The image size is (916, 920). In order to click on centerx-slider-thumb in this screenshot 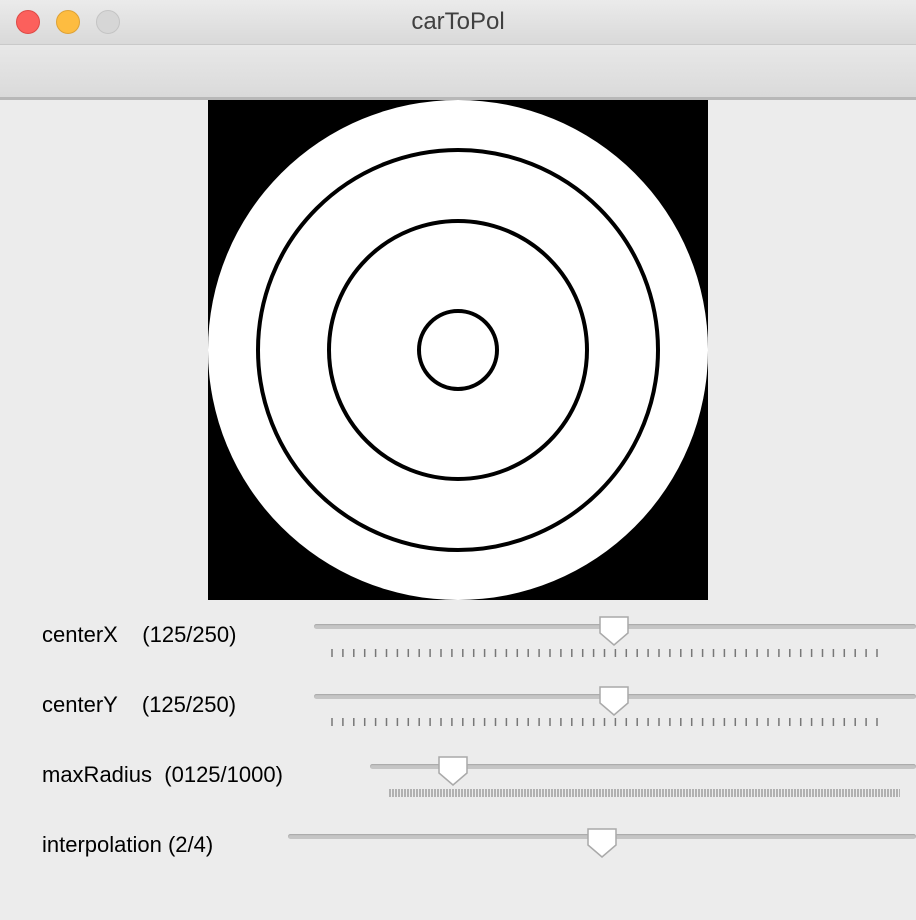, I will do `click(614, 631)`.